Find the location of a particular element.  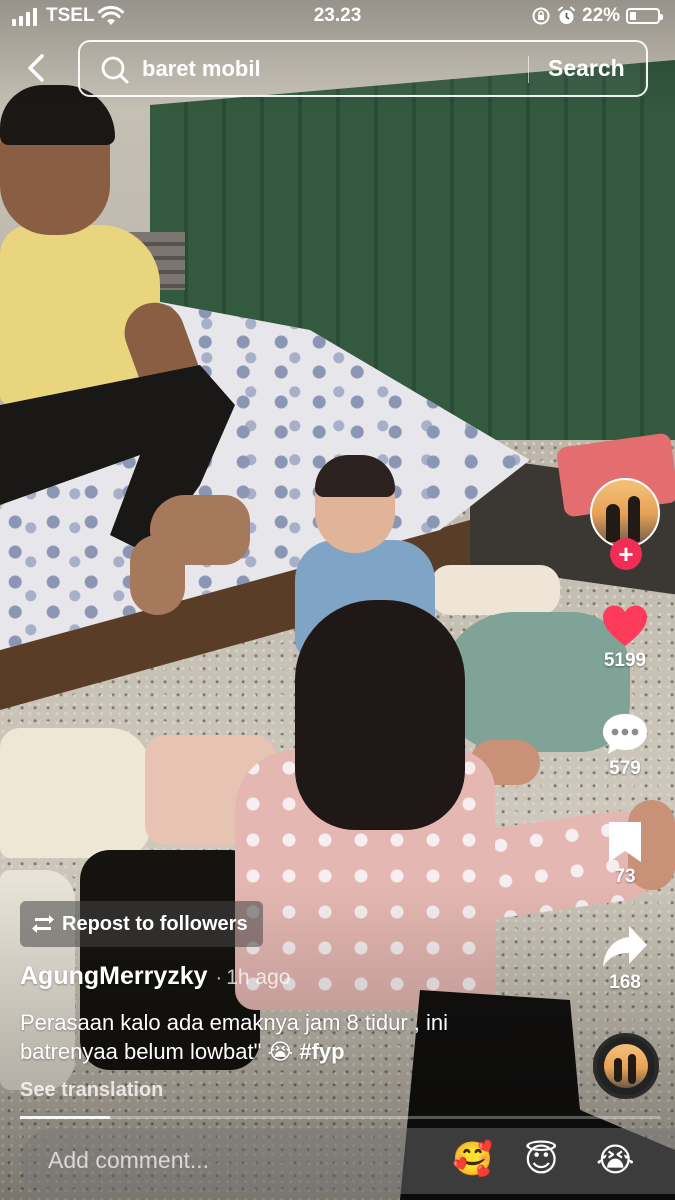

search-button: Search is located at coordinates (586, 68).